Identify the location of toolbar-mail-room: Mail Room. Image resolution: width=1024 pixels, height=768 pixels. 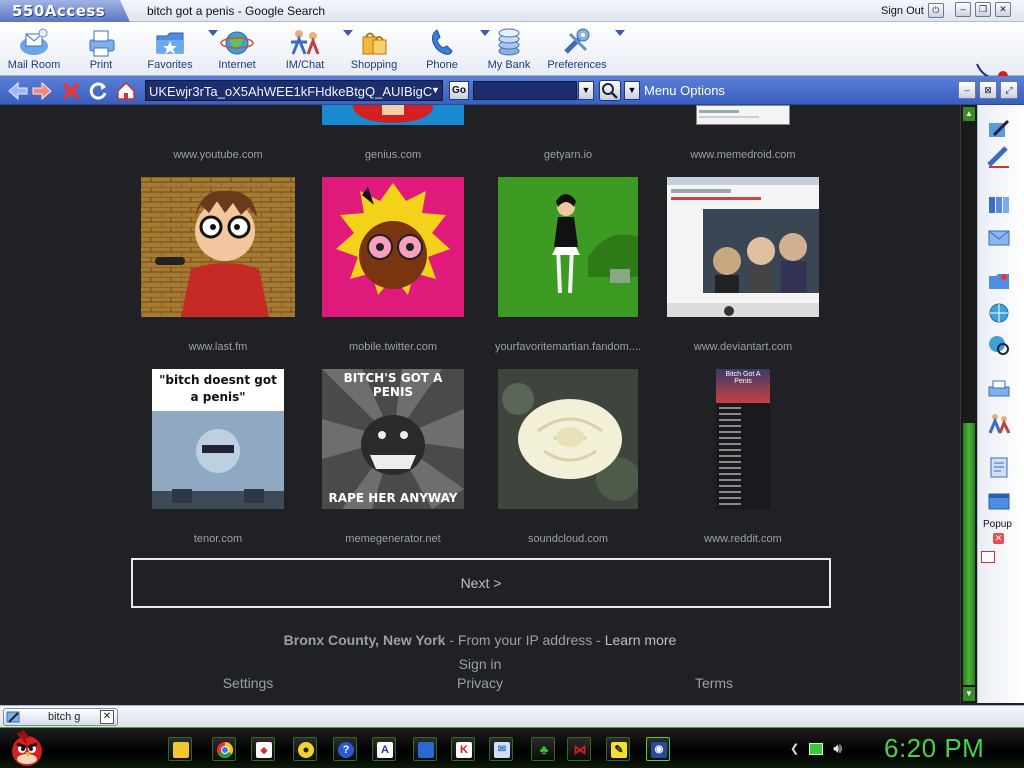
(35, 48).